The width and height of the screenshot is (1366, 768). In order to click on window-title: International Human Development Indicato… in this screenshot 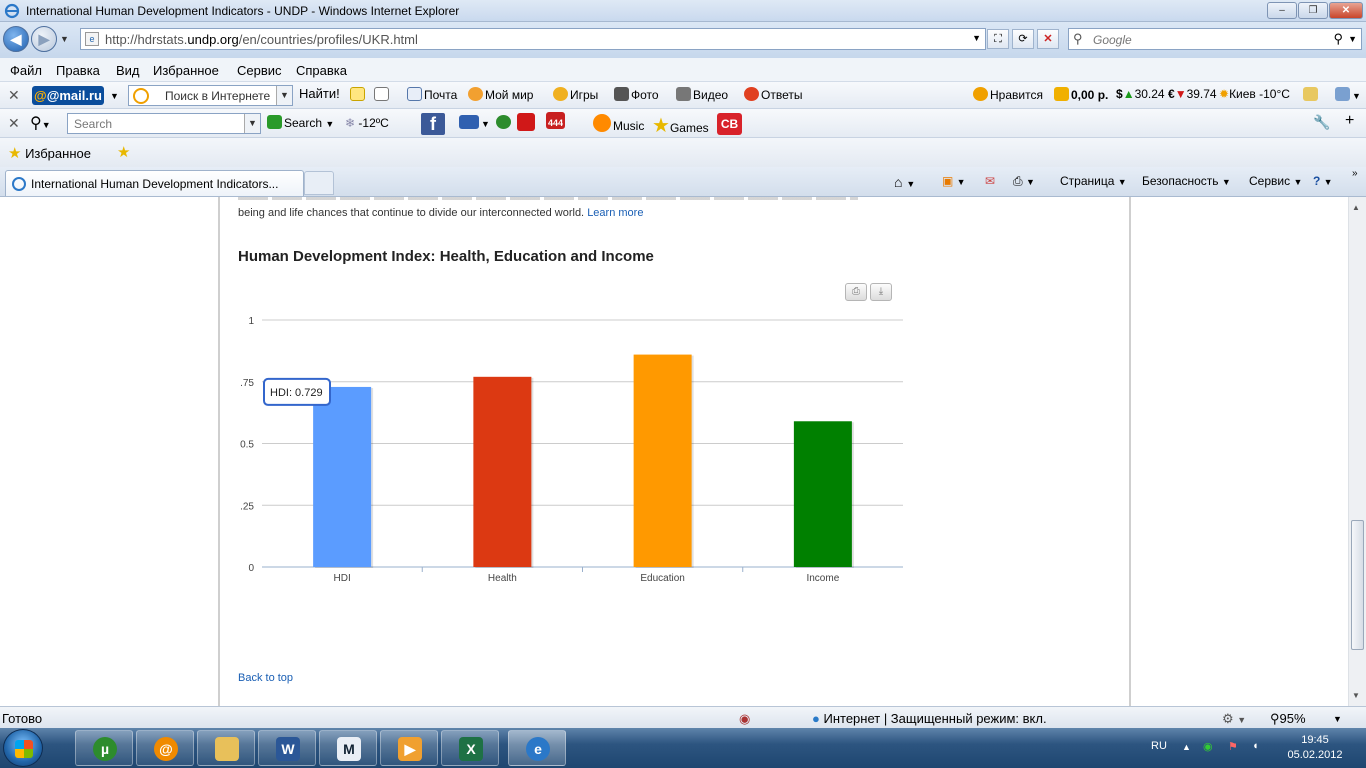, I will do `click(243, 11)`.